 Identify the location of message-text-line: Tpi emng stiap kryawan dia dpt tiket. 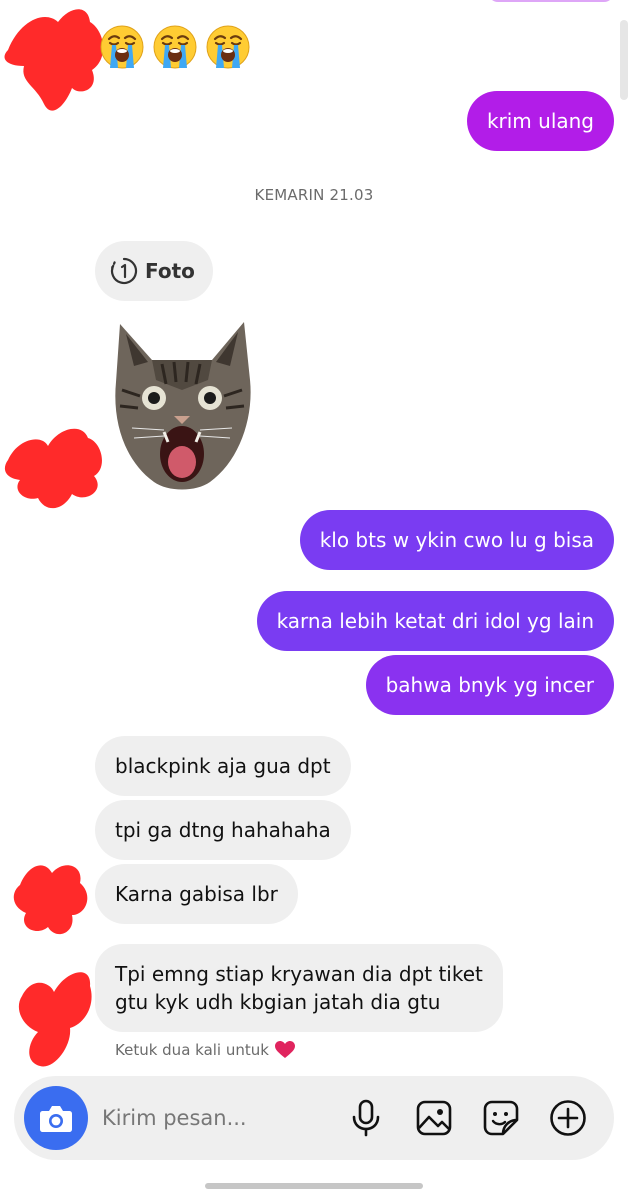
(299, 974).